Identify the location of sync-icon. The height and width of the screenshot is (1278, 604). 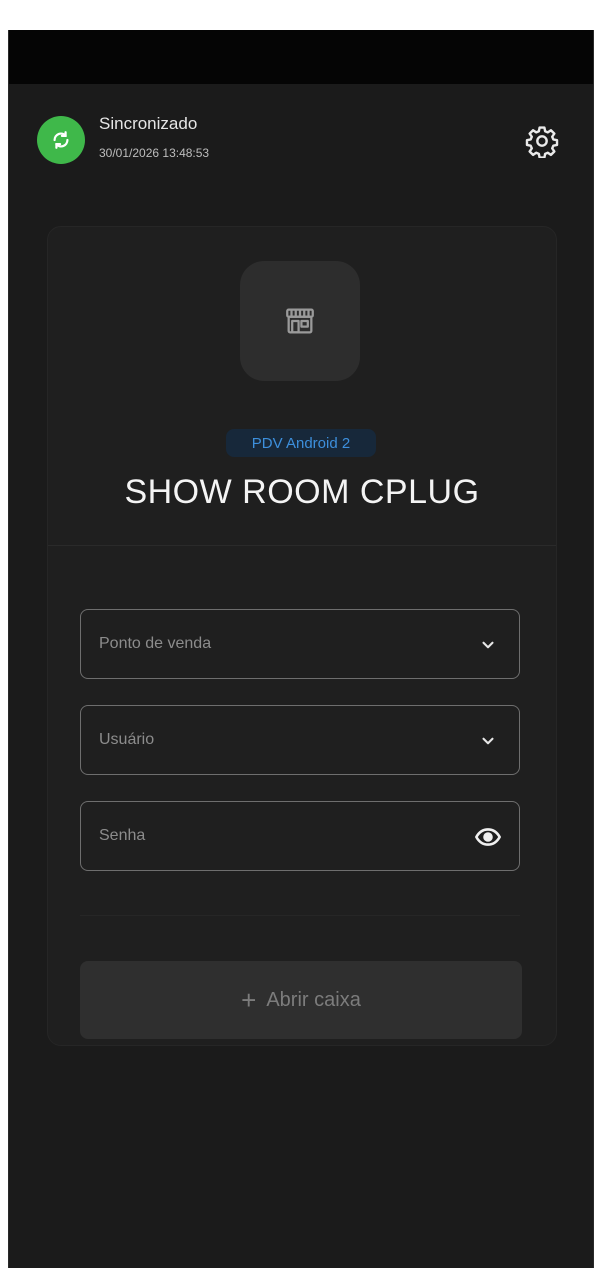
(61, 140).